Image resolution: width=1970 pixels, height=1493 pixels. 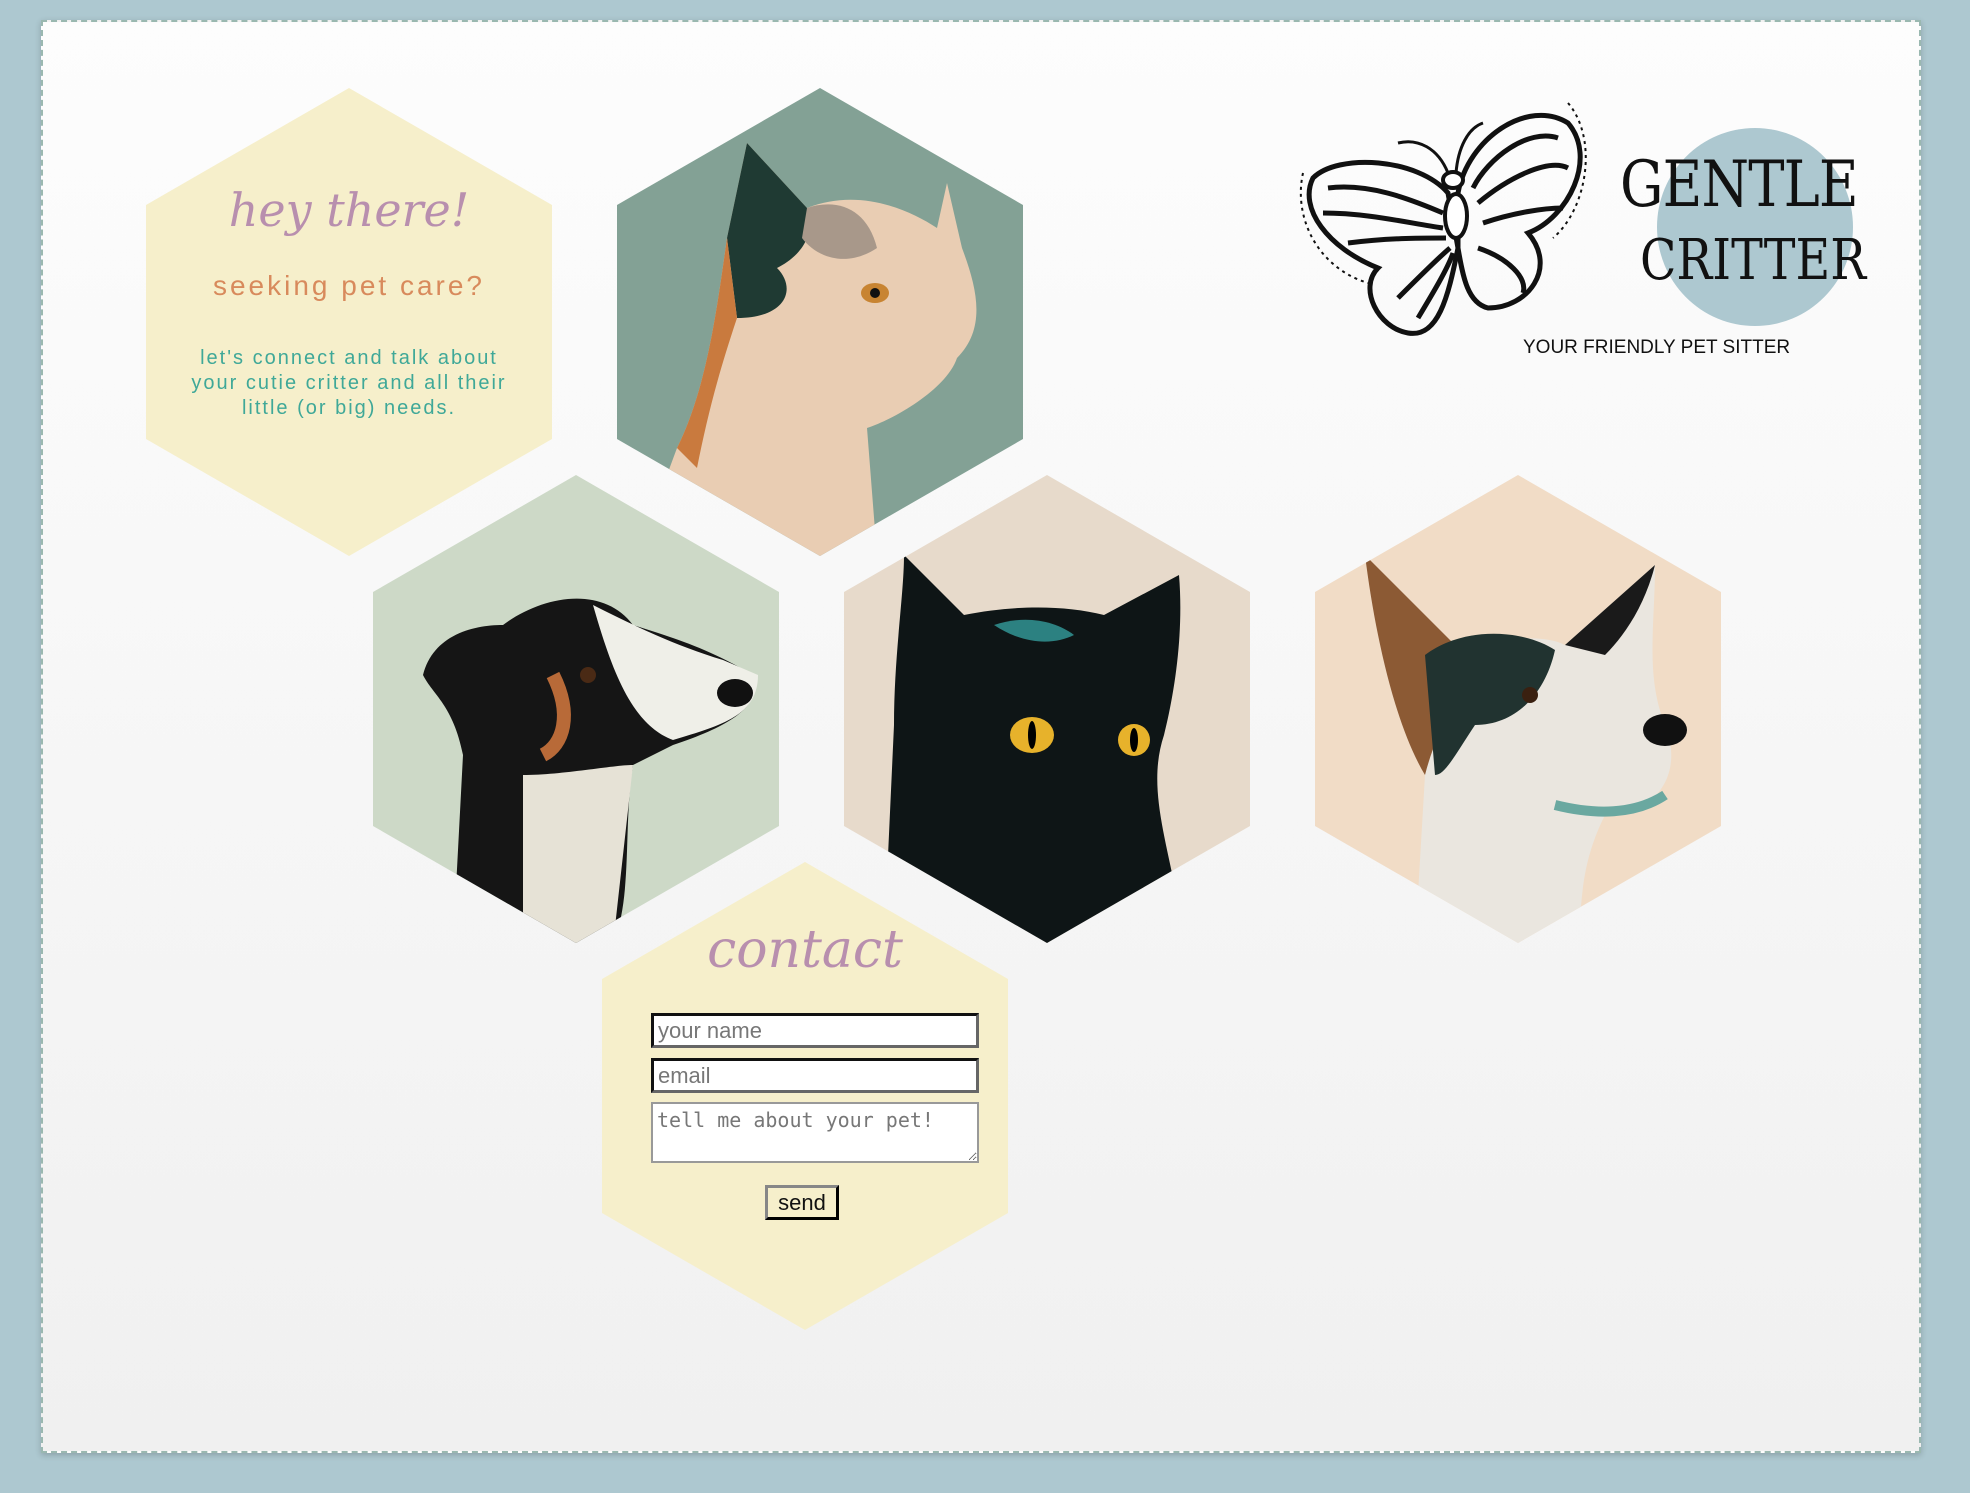 I want to click on logo-tagline: YOUR FRIENDLY PET SITTER, so click(x=1657, y=347).